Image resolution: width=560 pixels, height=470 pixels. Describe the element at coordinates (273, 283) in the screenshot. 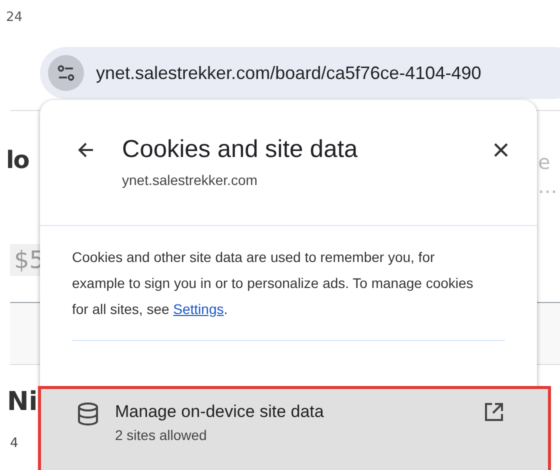

I see `description-text: Cookies and other site data are used to remember you, for example to sign you in or to personalize ads. To manage cookies for all sites, see Settings.` at that location.